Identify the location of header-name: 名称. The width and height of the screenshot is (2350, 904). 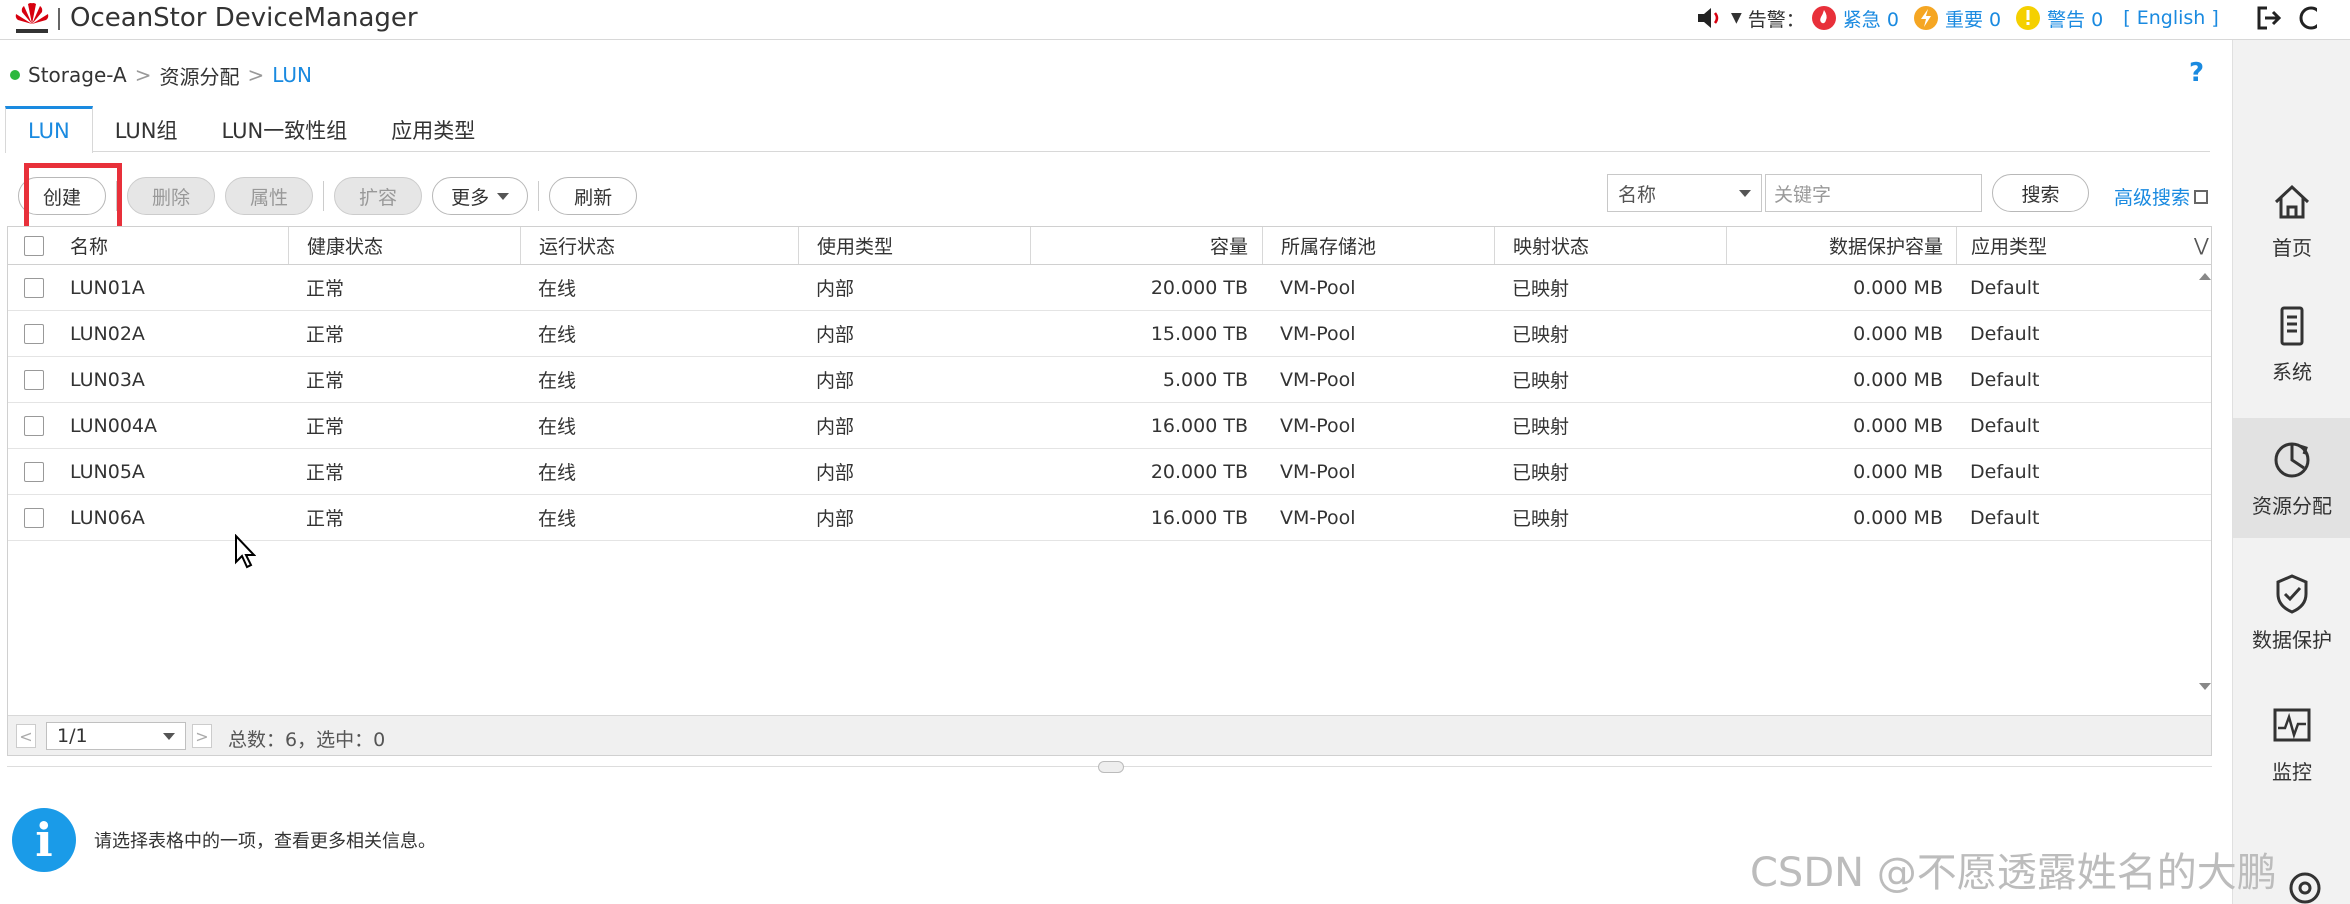
(89, 245).